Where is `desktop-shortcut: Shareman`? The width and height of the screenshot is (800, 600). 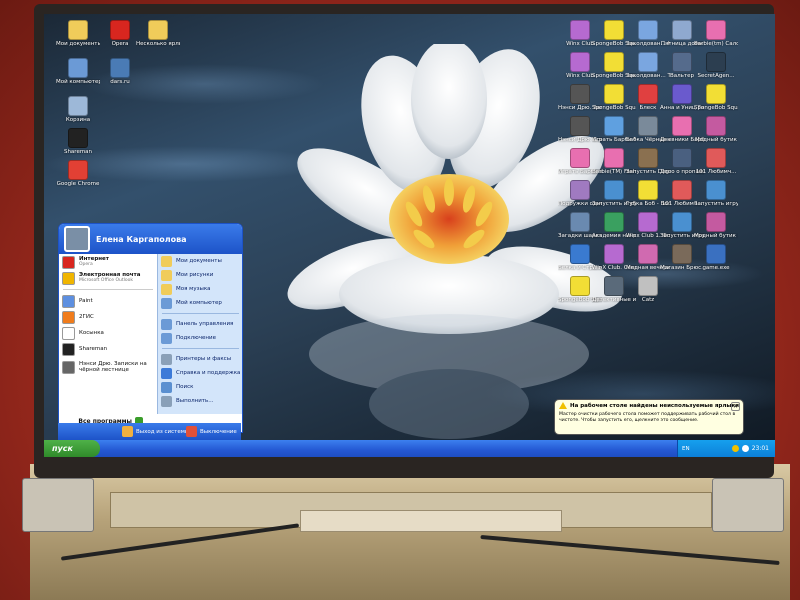
desktop-shortcut: Shareman is located at coordinates (78, 141).